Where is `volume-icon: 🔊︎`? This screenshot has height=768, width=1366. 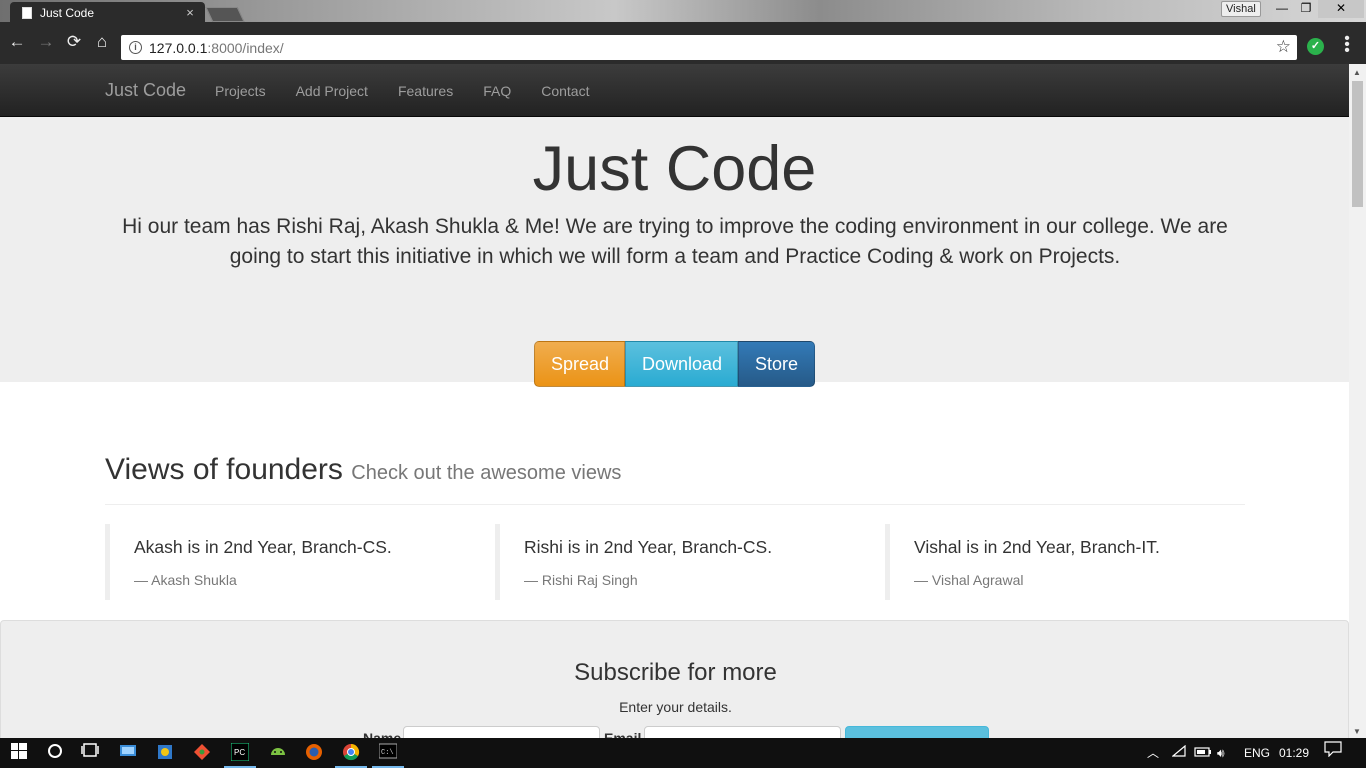
volume-icon: 🔊︎ is located at coordinates (1221, 753).